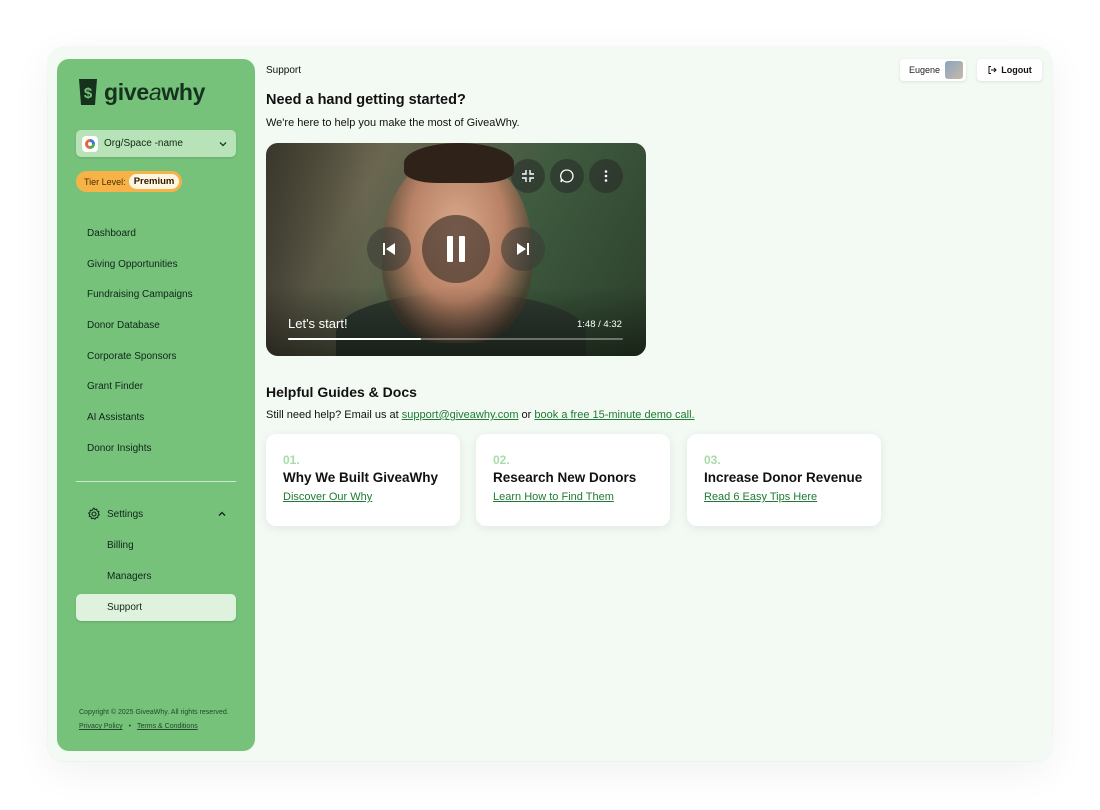  I want to click on org-icon, so click(90, 143).